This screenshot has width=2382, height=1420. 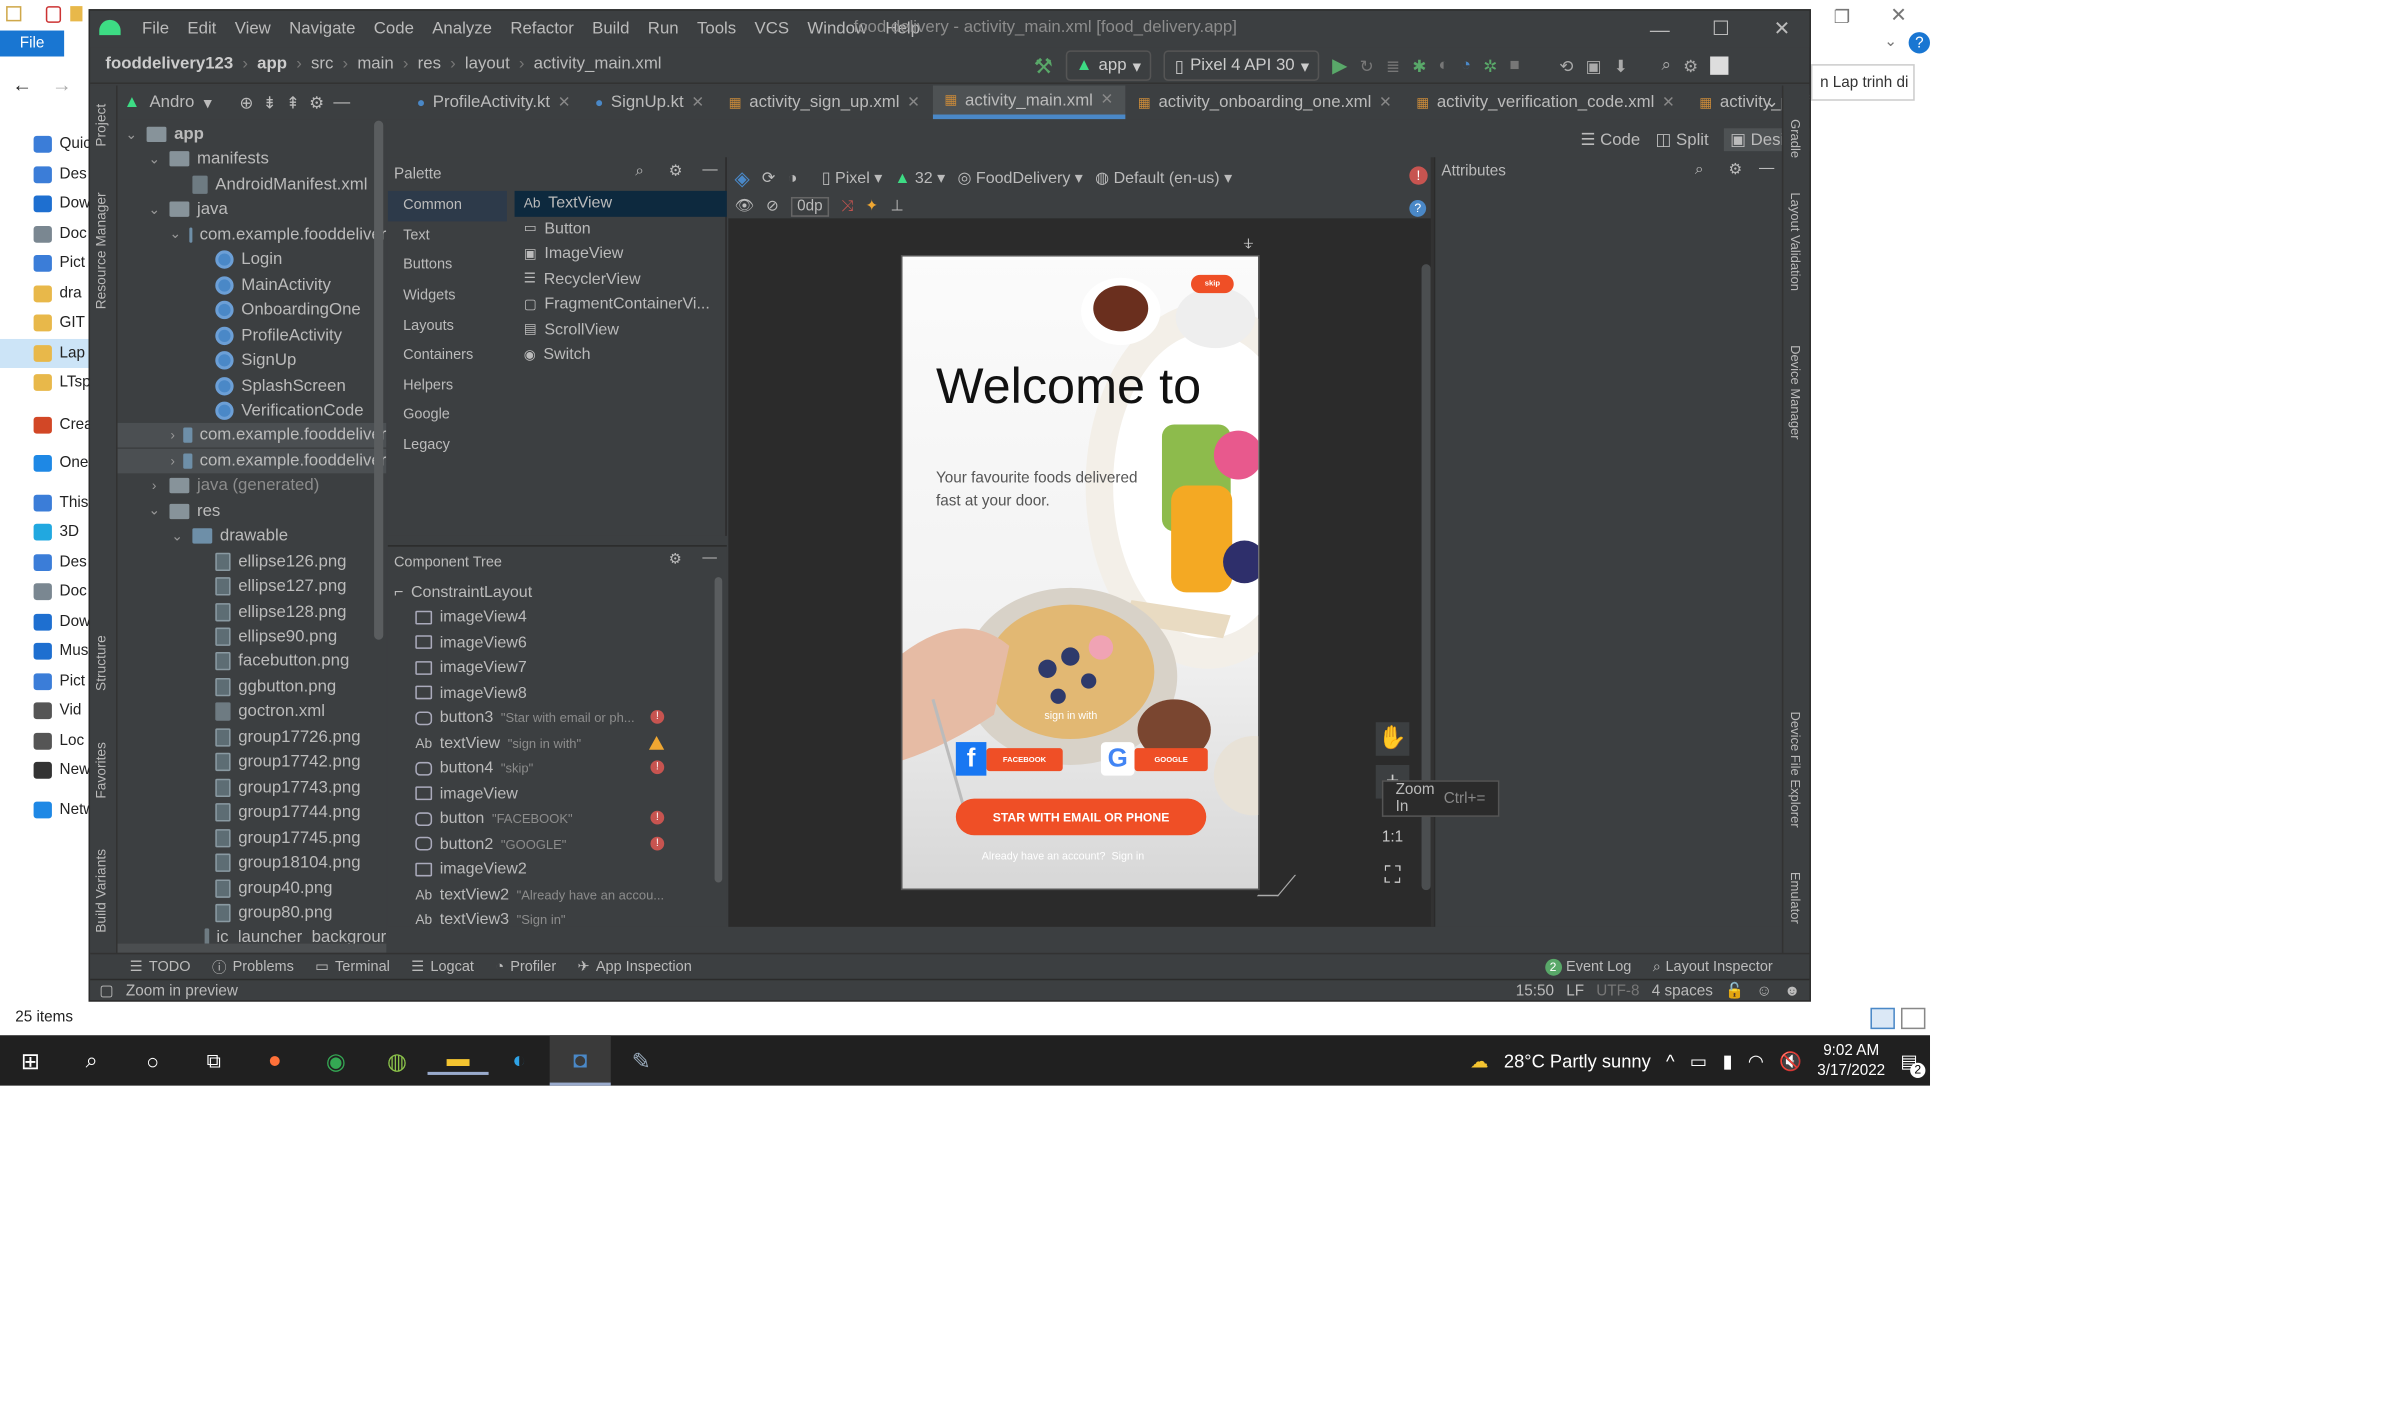 I want to click on tool-window-gradle: Gradle, so click(x=1795, y=138).